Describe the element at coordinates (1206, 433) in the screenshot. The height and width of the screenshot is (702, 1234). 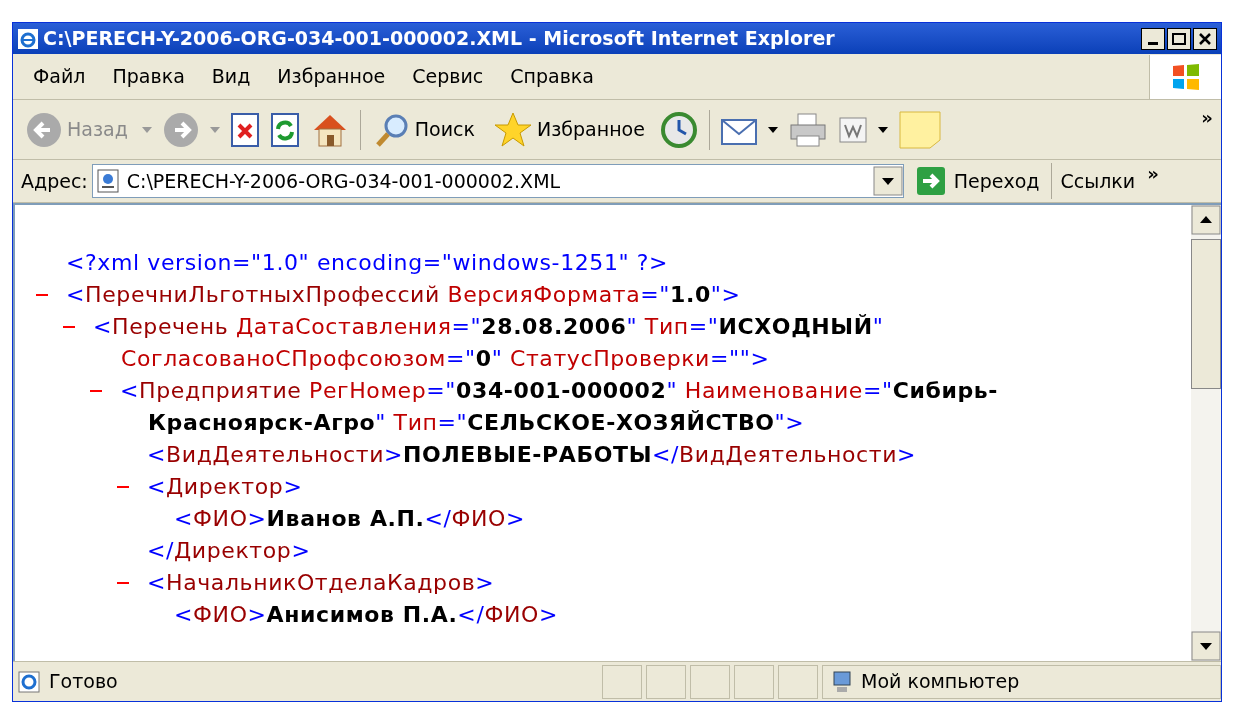
I see `vertical-scrollbar` at that location.